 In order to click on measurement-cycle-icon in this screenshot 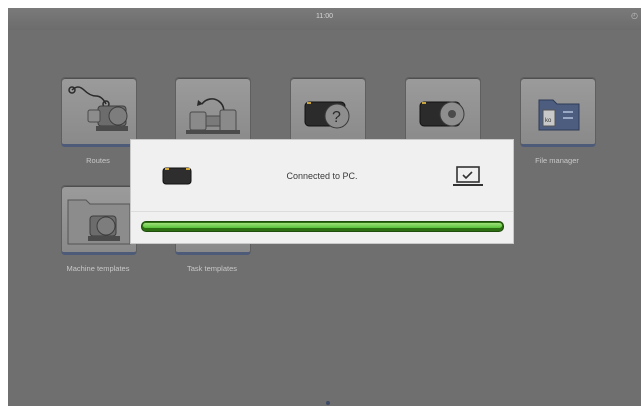, I will do `click(213, 116)`.